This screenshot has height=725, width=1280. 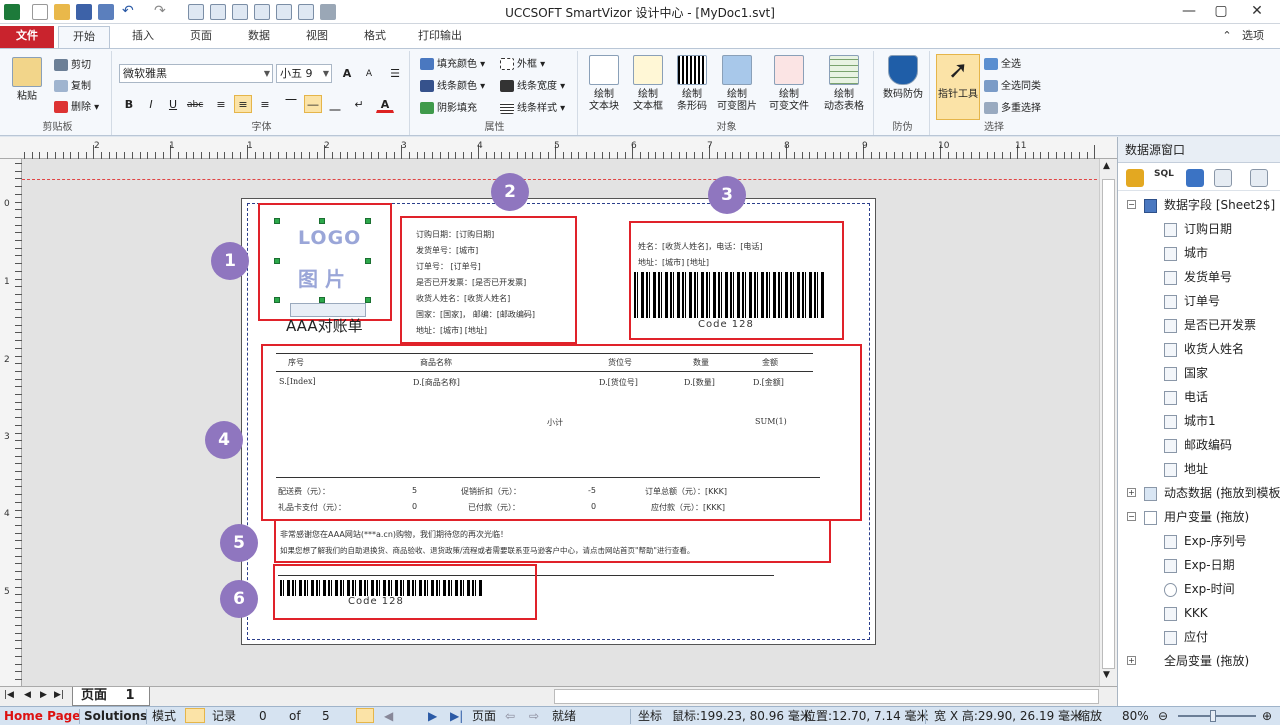 I want to click on solutions-link: Solutions, so click(x=115, y=716).